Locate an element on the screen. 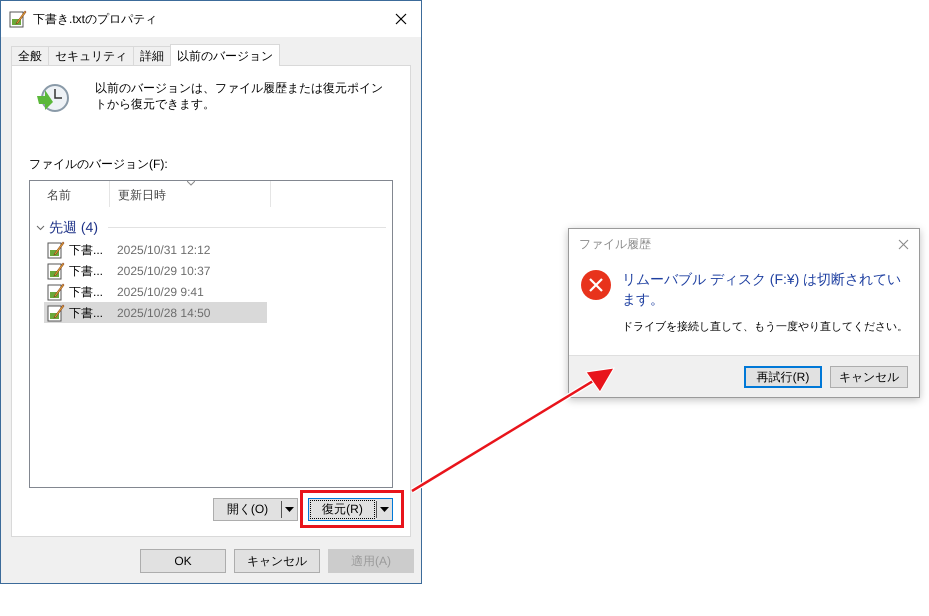 This screenshot has width=929, height=616. description-text: 以前のバージョンは、ファイル履歴または復元ポイントから復元できます。 is located at coordinates (239, 96).